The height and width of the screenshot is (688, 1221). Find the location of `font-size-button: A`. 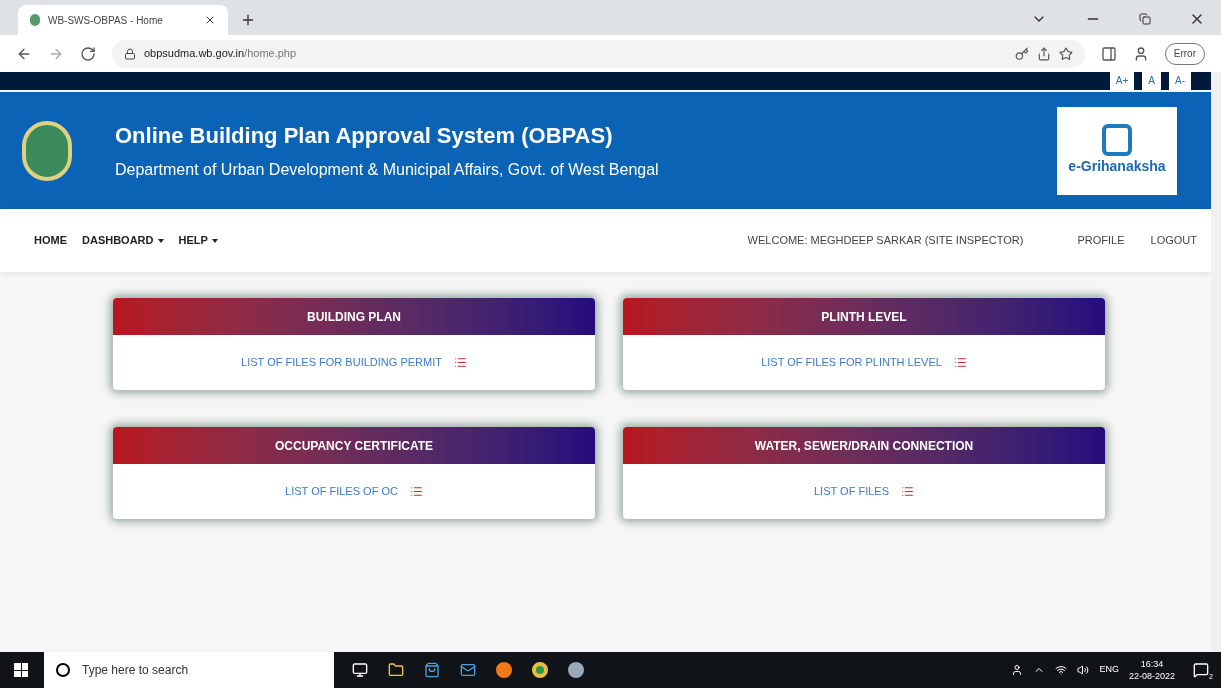

font-size-button: A is located at coordinates (1151, 81).